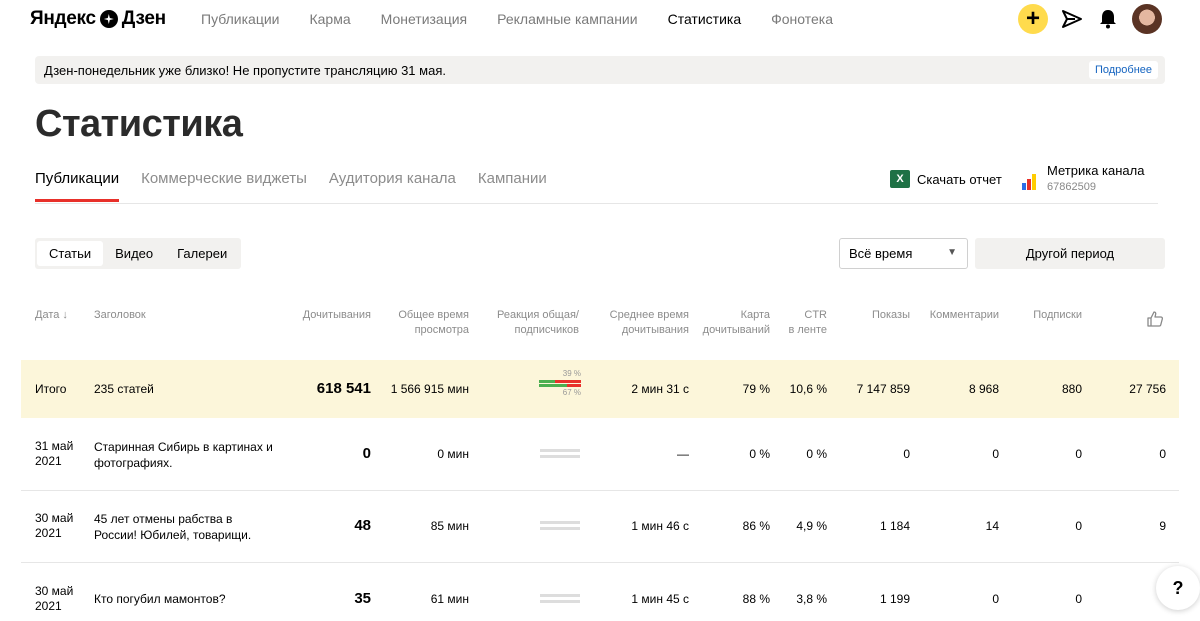 Image resolution: width=1200 pixels, height=621 pixels. What do you see at coordinates (660, 599) in the screenshot?
I see `row3-avg-time: 1 мин 45 с` at bounding box center [660, 599].